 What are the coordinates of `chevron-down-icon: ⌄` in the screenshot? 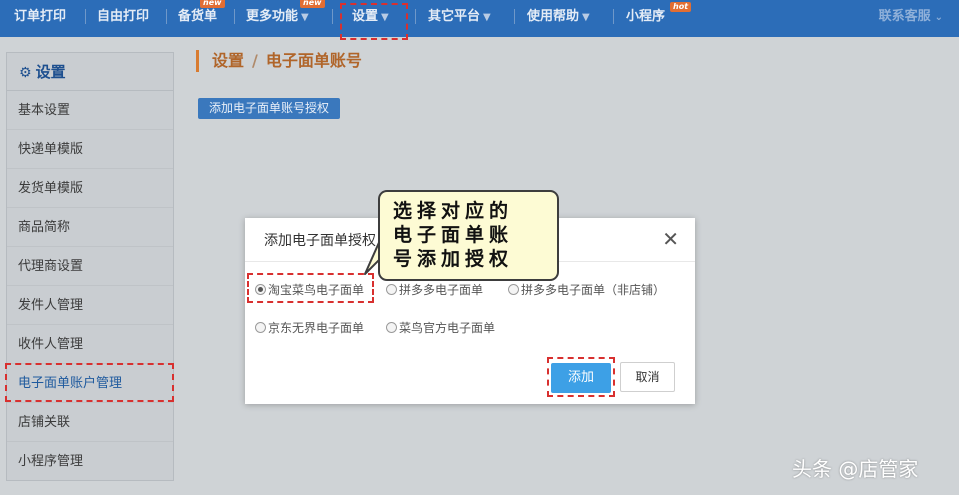 It's located at (938, 17).